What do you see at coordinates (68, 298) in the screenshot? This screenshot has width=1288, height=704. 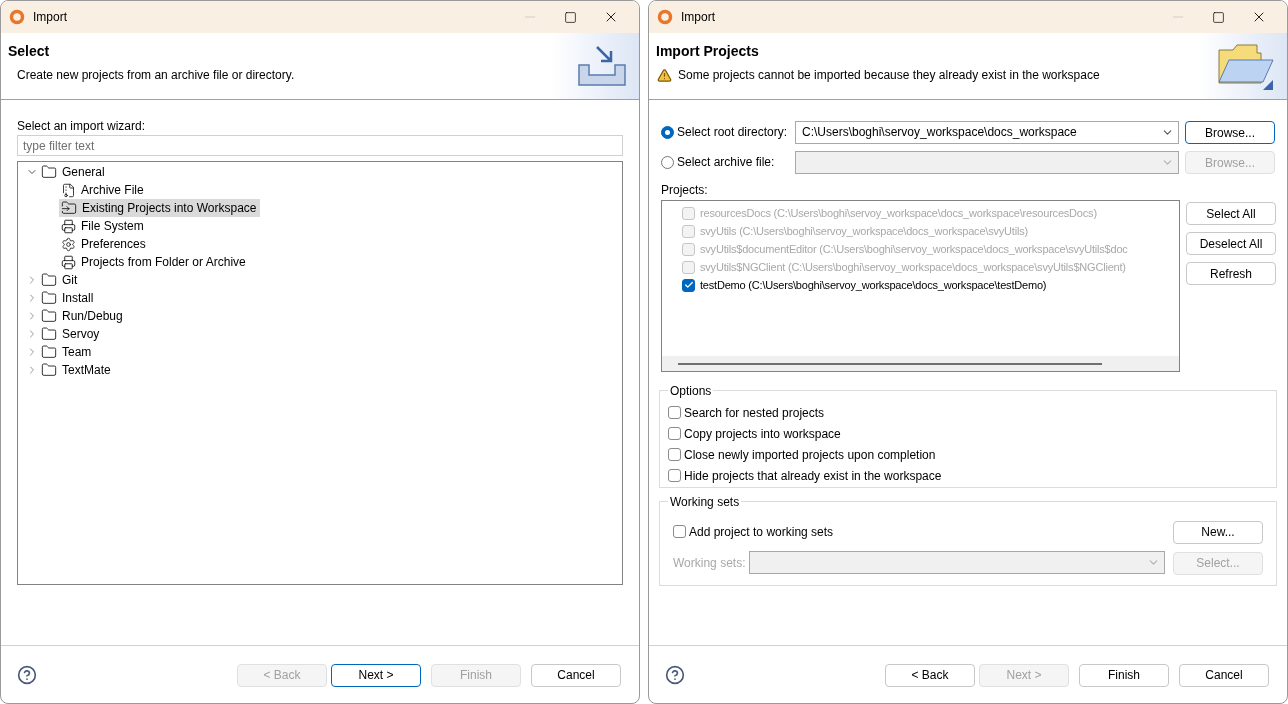 I see `tree-item: Install` at bounding box center [68, 298].